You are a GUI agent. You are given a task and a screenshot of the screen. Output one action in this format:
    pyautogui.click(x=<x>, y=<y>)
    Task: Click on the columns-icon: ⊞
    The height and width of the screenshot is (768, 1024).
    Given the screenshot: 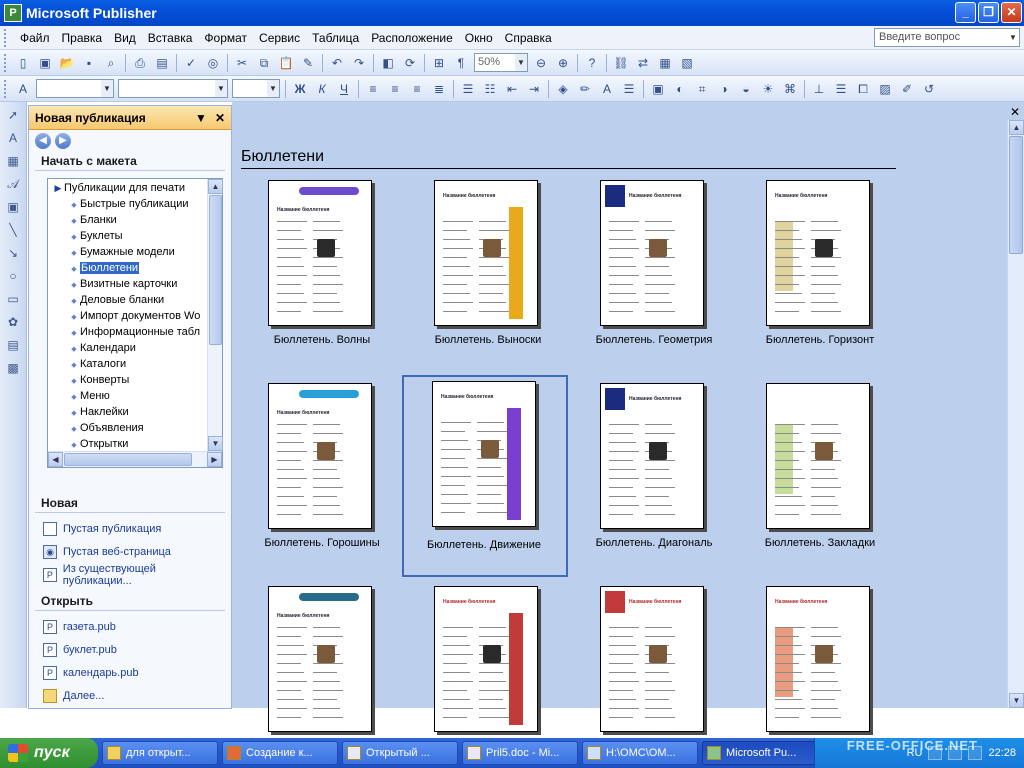 What is the action you would take?
    pyautogui.click(x=439, y=63)
    